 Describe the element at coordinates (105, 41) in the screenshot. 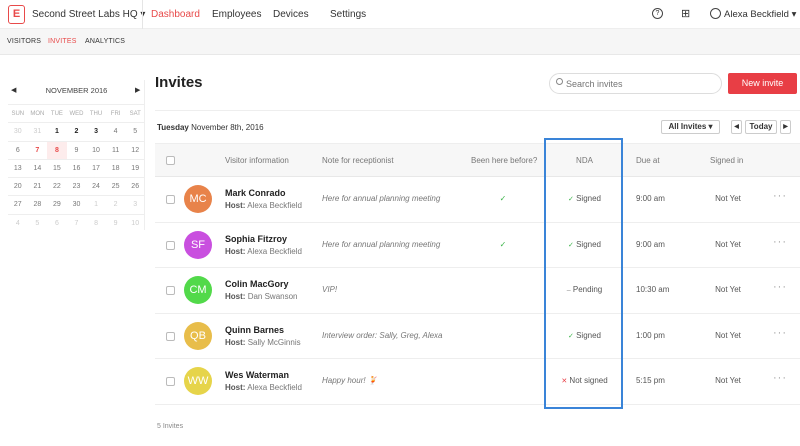

I see `subnav-analytics: ANALYTICS` at that location.